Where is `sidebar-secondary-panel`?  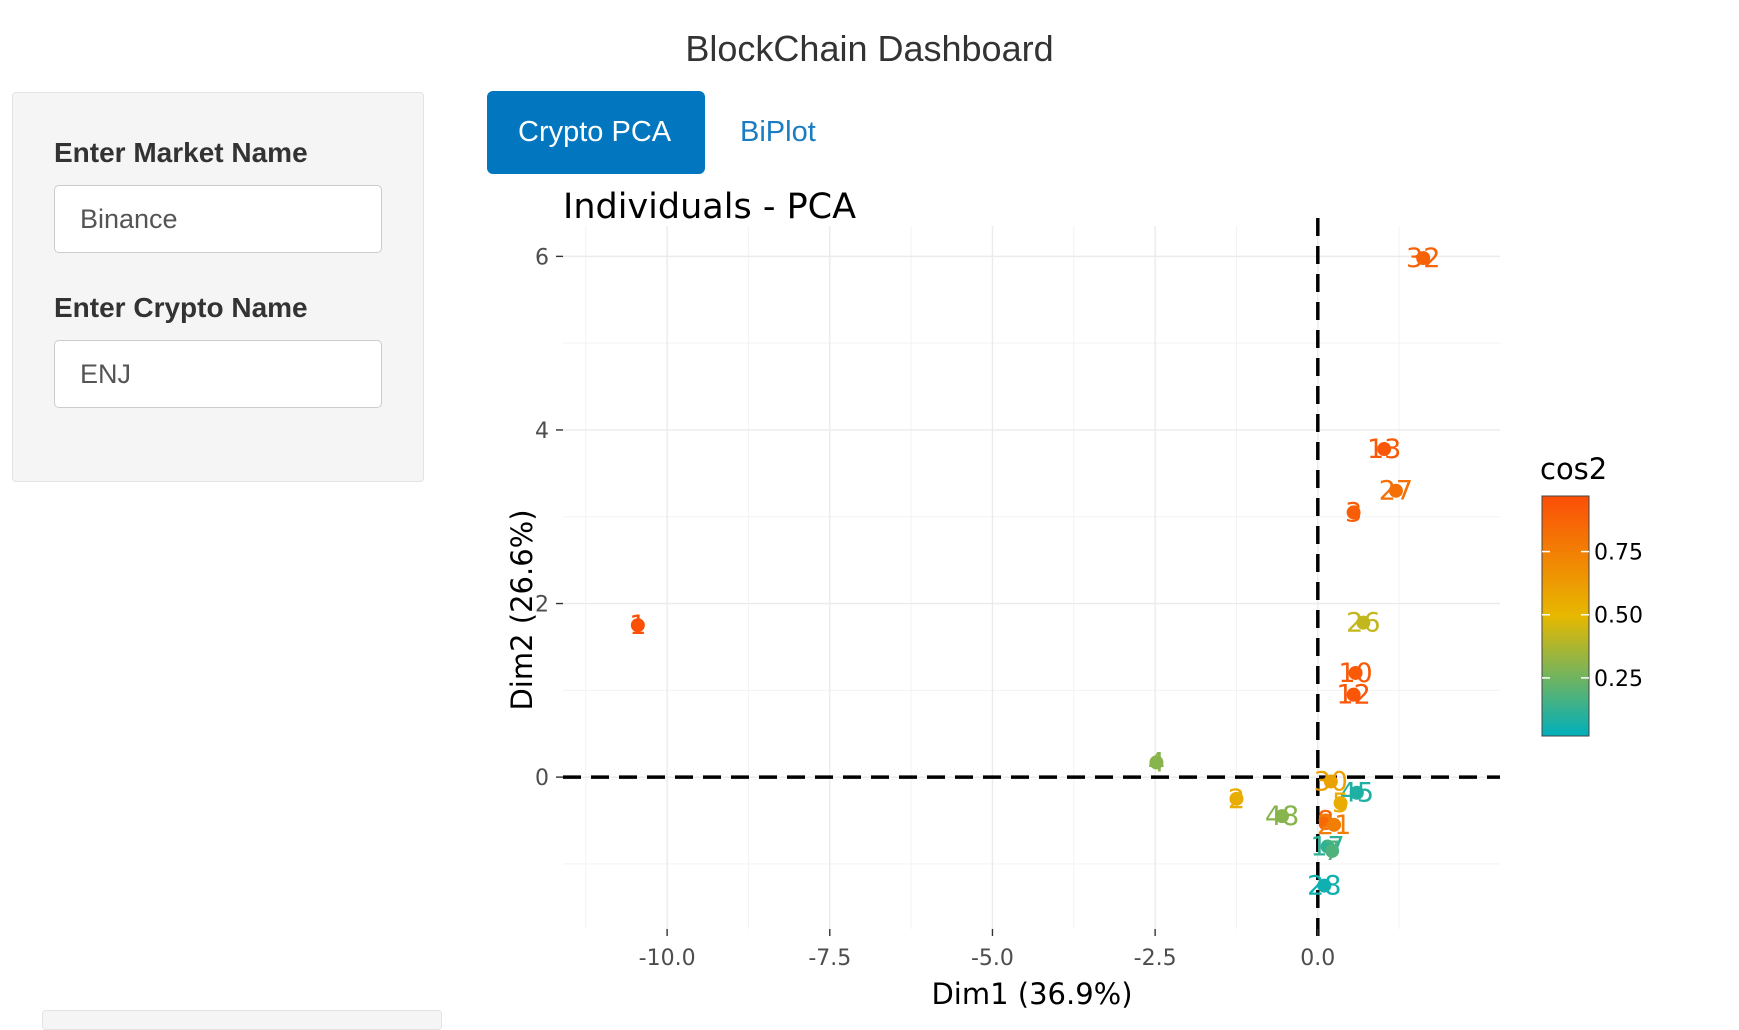 sidebar-secondary-panel is located at coordinates (242, 1020).